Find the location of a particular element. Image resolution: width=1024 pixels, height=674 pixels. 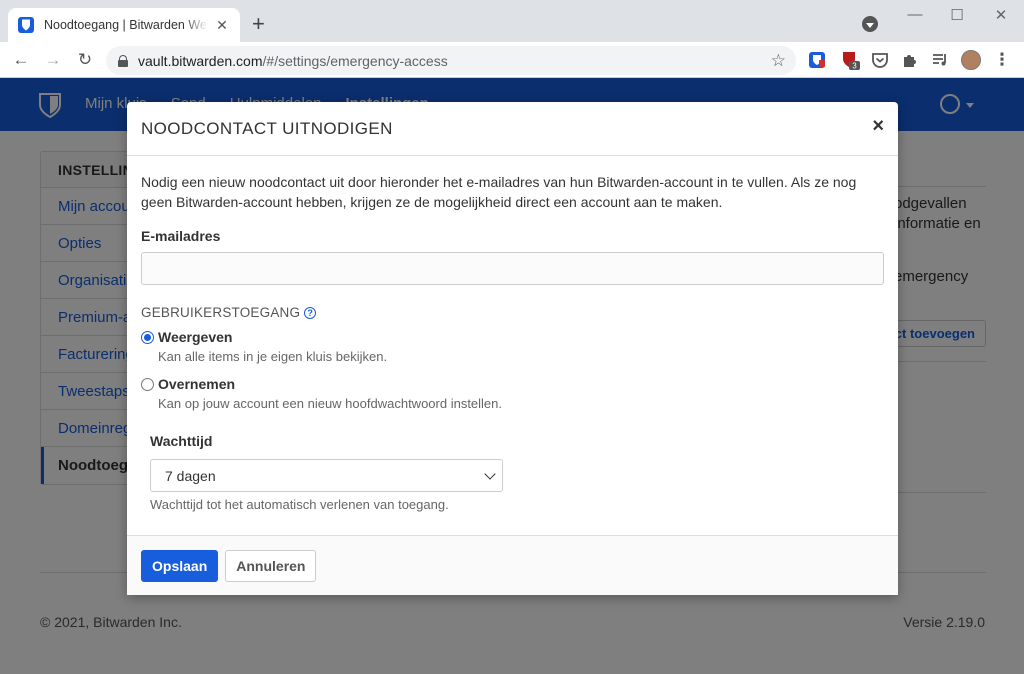

wait-time-select: 7 dagen is located at coordinates (326, 475).